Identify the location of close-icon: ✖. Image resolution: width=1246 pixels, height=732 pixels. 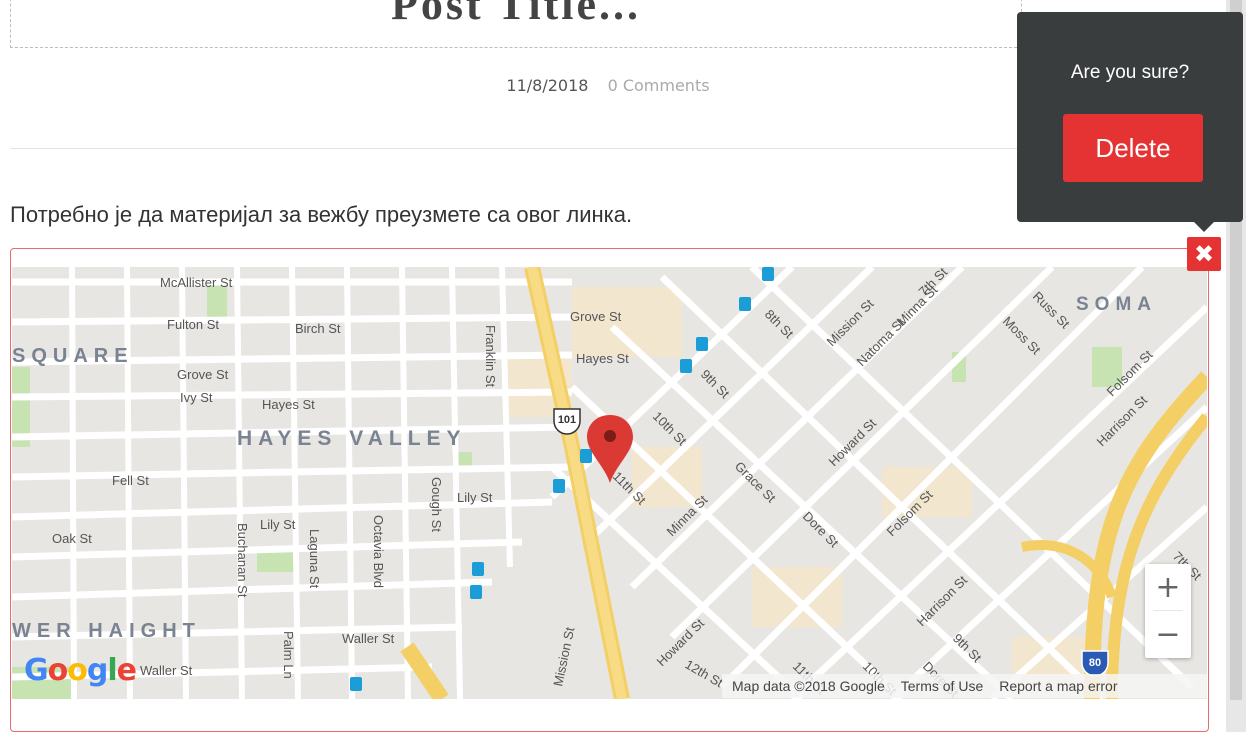
(1204, 254).